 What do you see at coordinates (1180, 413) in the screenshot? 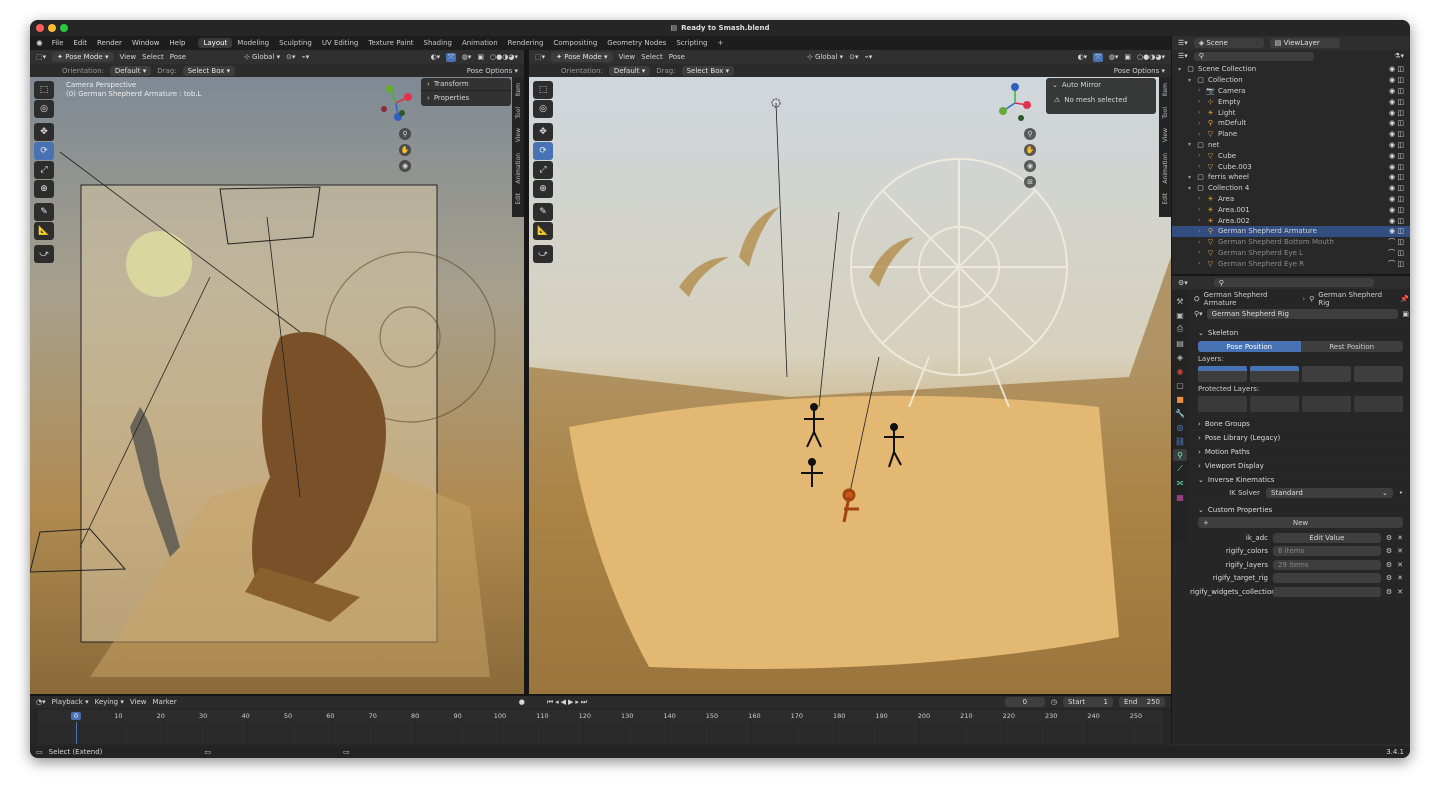
I see `modifier-tab-icon: 🔧` at bounding box center [1180, 413].